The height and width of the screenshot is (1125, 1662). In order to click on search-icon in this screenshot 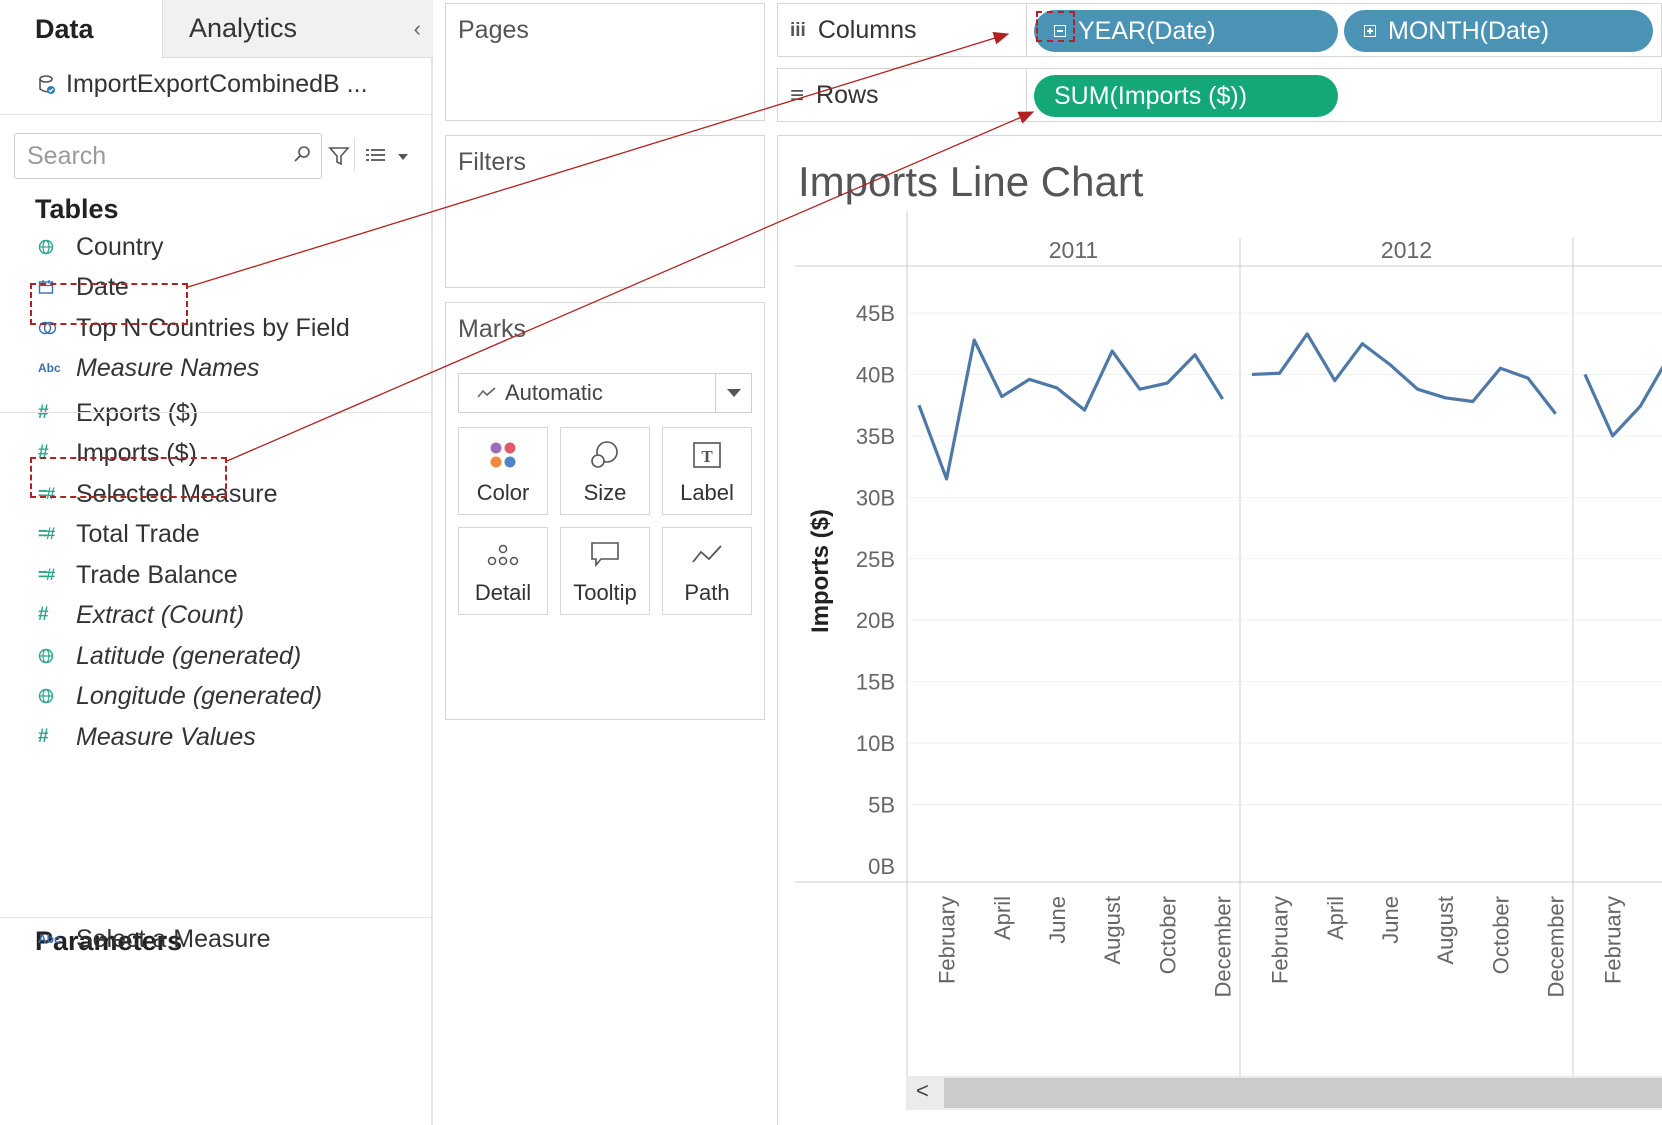, I will do `click(302, 155)`.